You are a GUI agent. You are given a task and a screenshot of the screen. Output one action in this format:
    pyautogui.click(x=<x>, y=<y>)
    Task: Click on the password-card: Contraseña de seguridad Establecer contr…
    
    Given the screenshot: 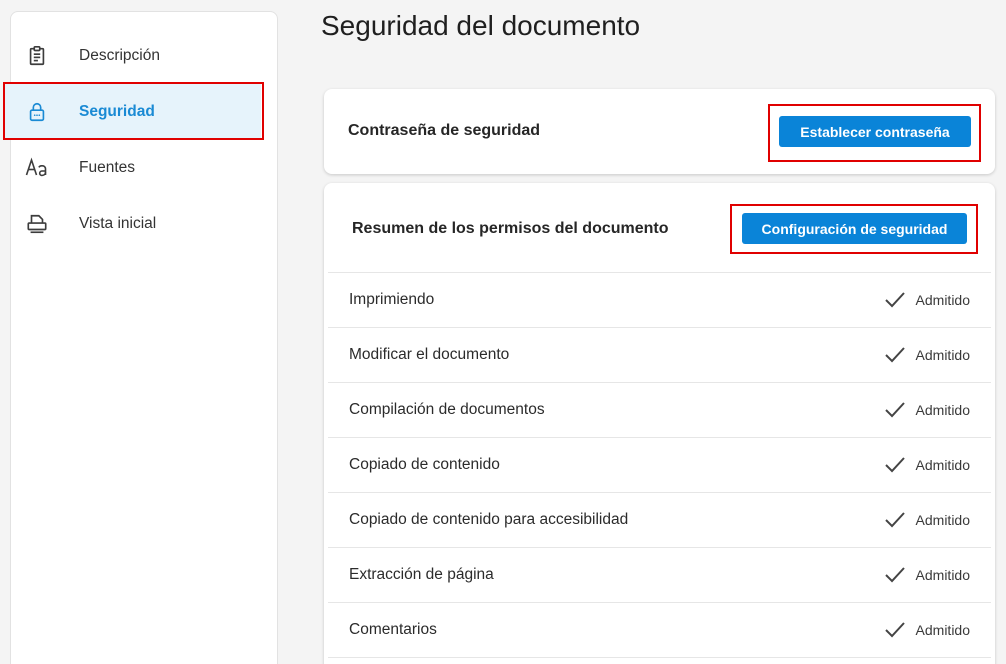 What is the action you would take?
    pyautogui.click(x=659, y=131)
    